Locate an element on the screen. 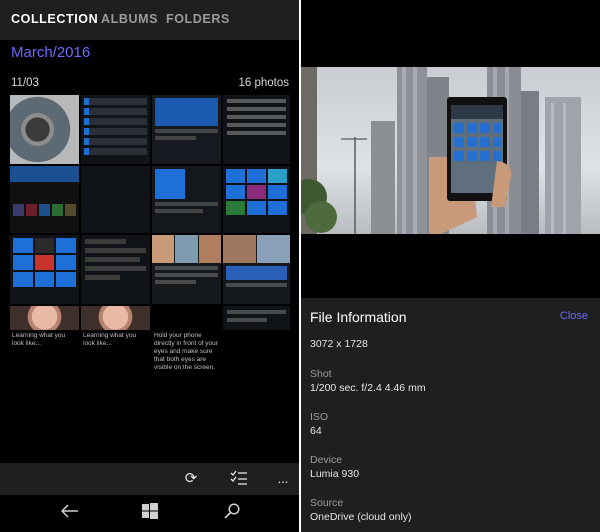  pivot-header: COLLECTION ALBUMS FOLDERS is located at coordinates (149, 20).